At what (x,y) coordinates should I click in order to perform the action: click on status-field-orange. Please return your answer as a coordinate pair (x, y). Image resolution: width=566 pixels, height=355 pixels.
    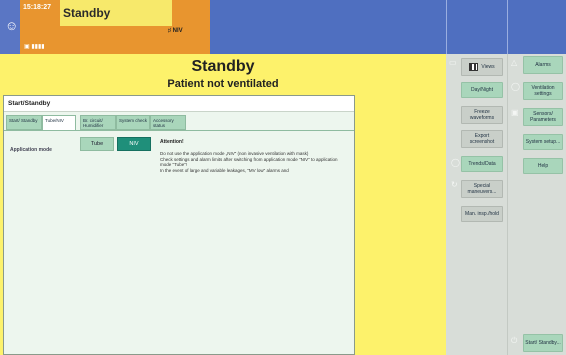
    Looking at the image, I should click on (191, 13).